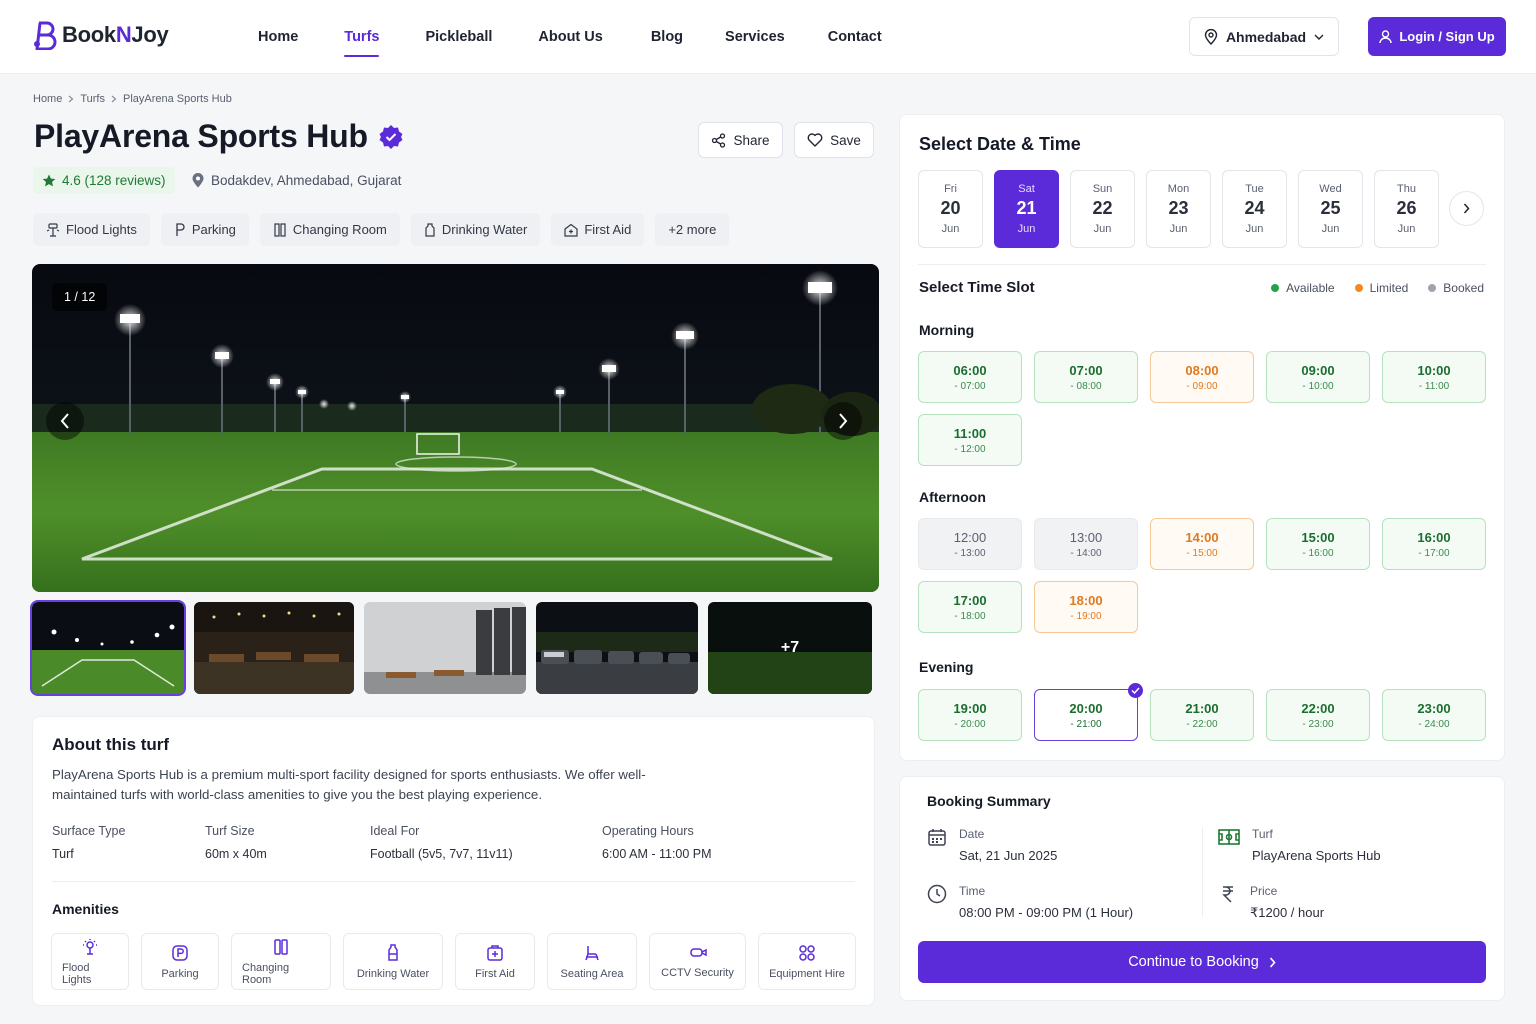 This screenshot has height=1024, width=1536. I want to click on location-label: Ahmedabad, so click(1266, 36).